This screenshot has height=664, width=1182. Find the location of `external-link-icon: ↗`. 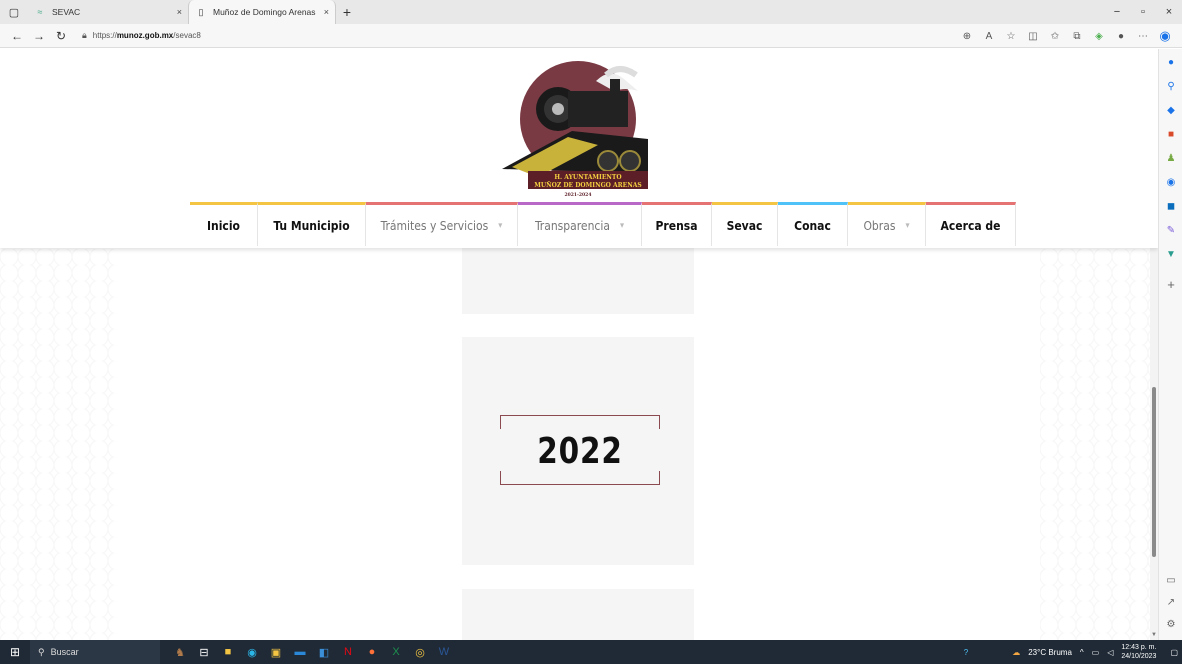

external-link-icon: ↗ is located at coordinates (1170, 602).